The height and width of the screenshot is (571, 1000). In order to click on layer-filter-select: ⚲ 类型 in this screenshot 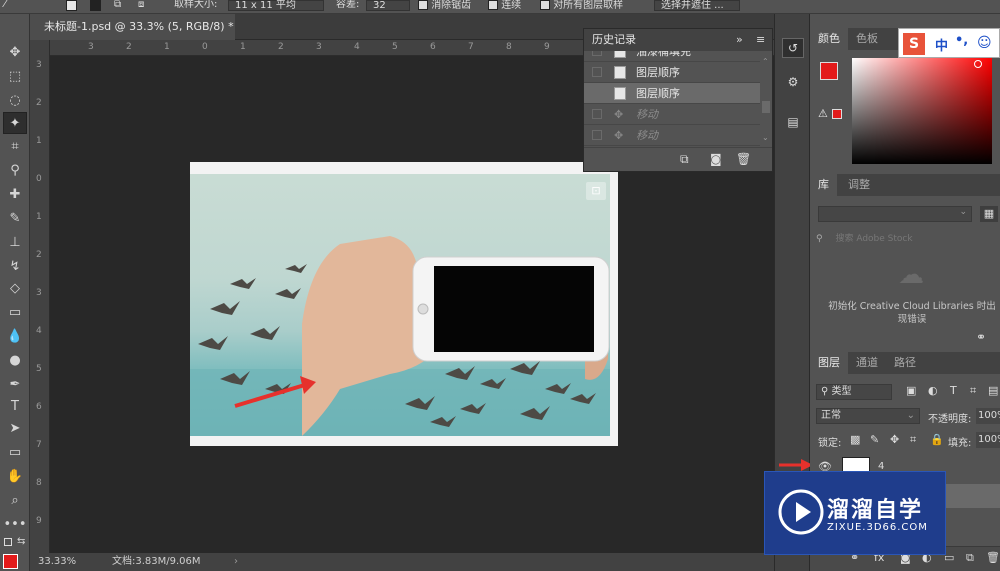, I will do `click(854, 392)`.